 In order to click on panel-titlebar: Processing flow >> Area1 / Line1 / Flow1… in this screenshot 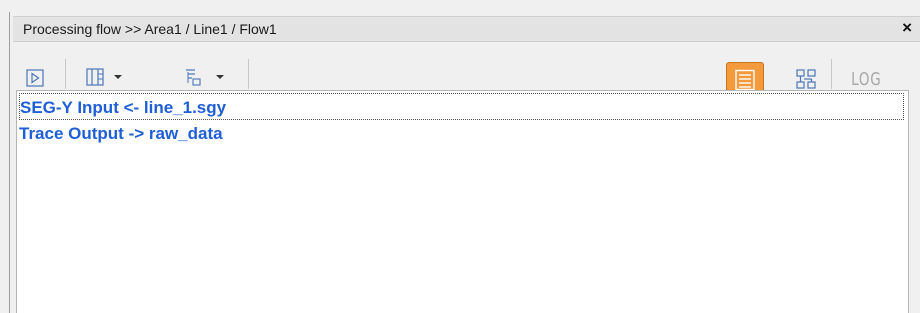, I will do `click(466, 29)`.